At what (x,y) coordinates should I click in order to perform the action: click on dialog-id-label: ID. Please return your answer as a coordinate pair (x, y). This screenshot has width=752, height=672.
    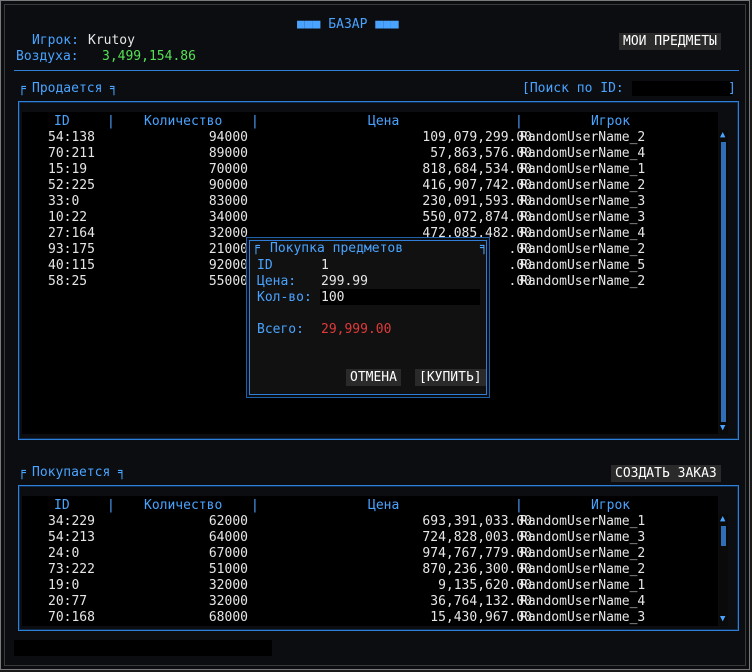
    Looking at the image, I should click on (265, 265).